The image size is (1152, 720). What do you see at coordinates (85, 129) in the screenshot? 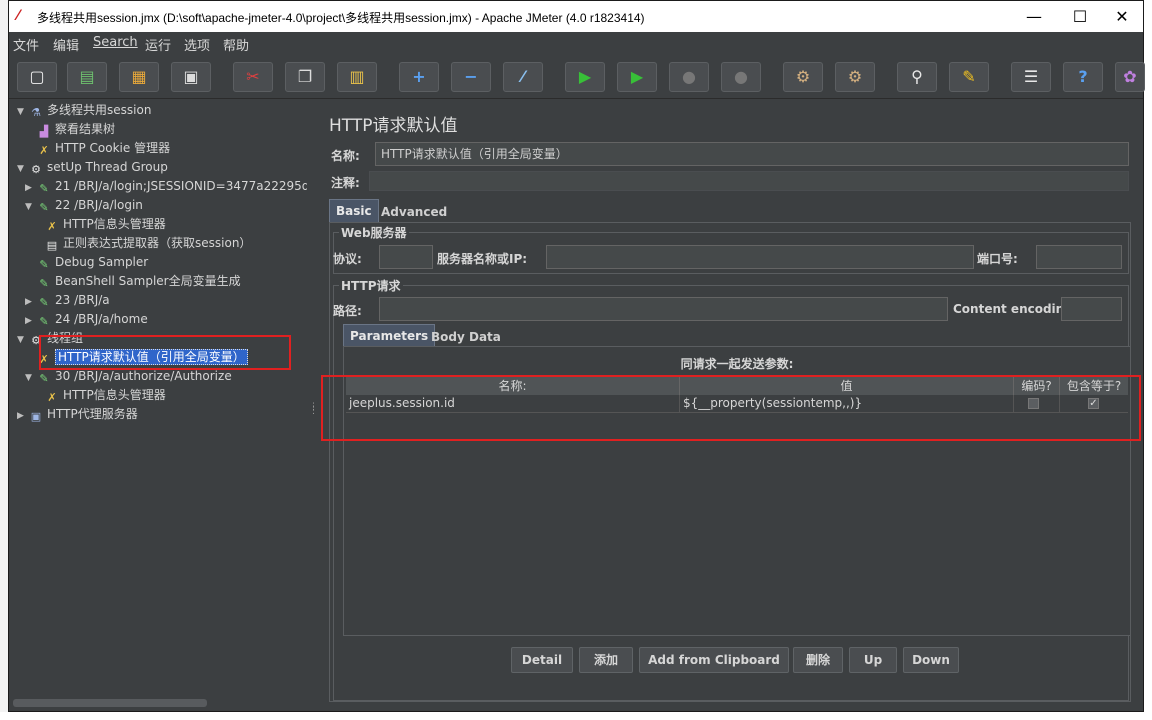
I see `tree-node-label: 察看结果树` at bounding box center [85, 129].